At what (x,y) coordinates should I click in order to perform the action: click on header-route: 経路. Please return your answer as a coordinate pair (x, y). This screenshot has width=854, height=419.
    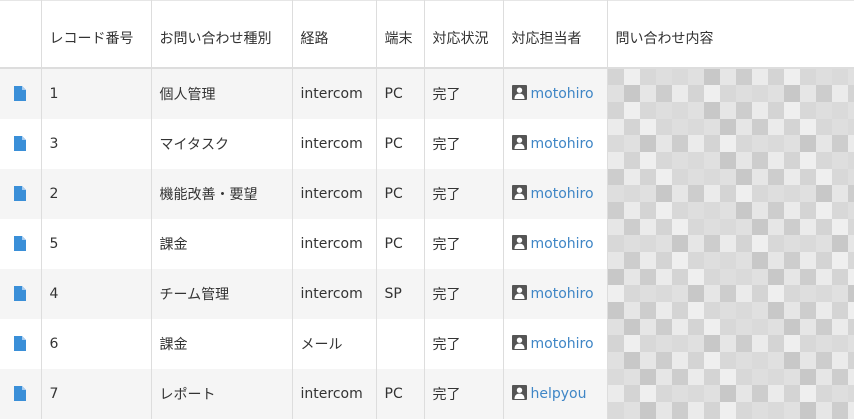
    Looking at the image, I should click on (334, 34).